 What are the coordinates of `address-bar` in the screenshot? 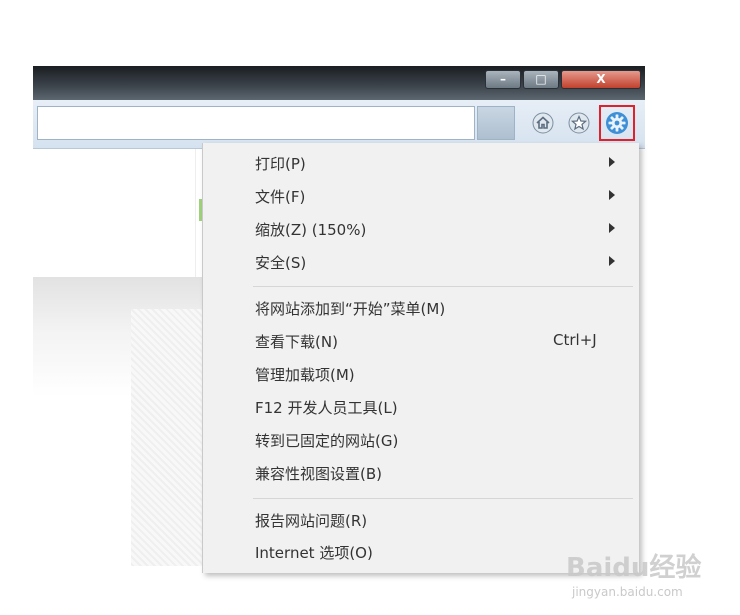 It's located at (256, 123).